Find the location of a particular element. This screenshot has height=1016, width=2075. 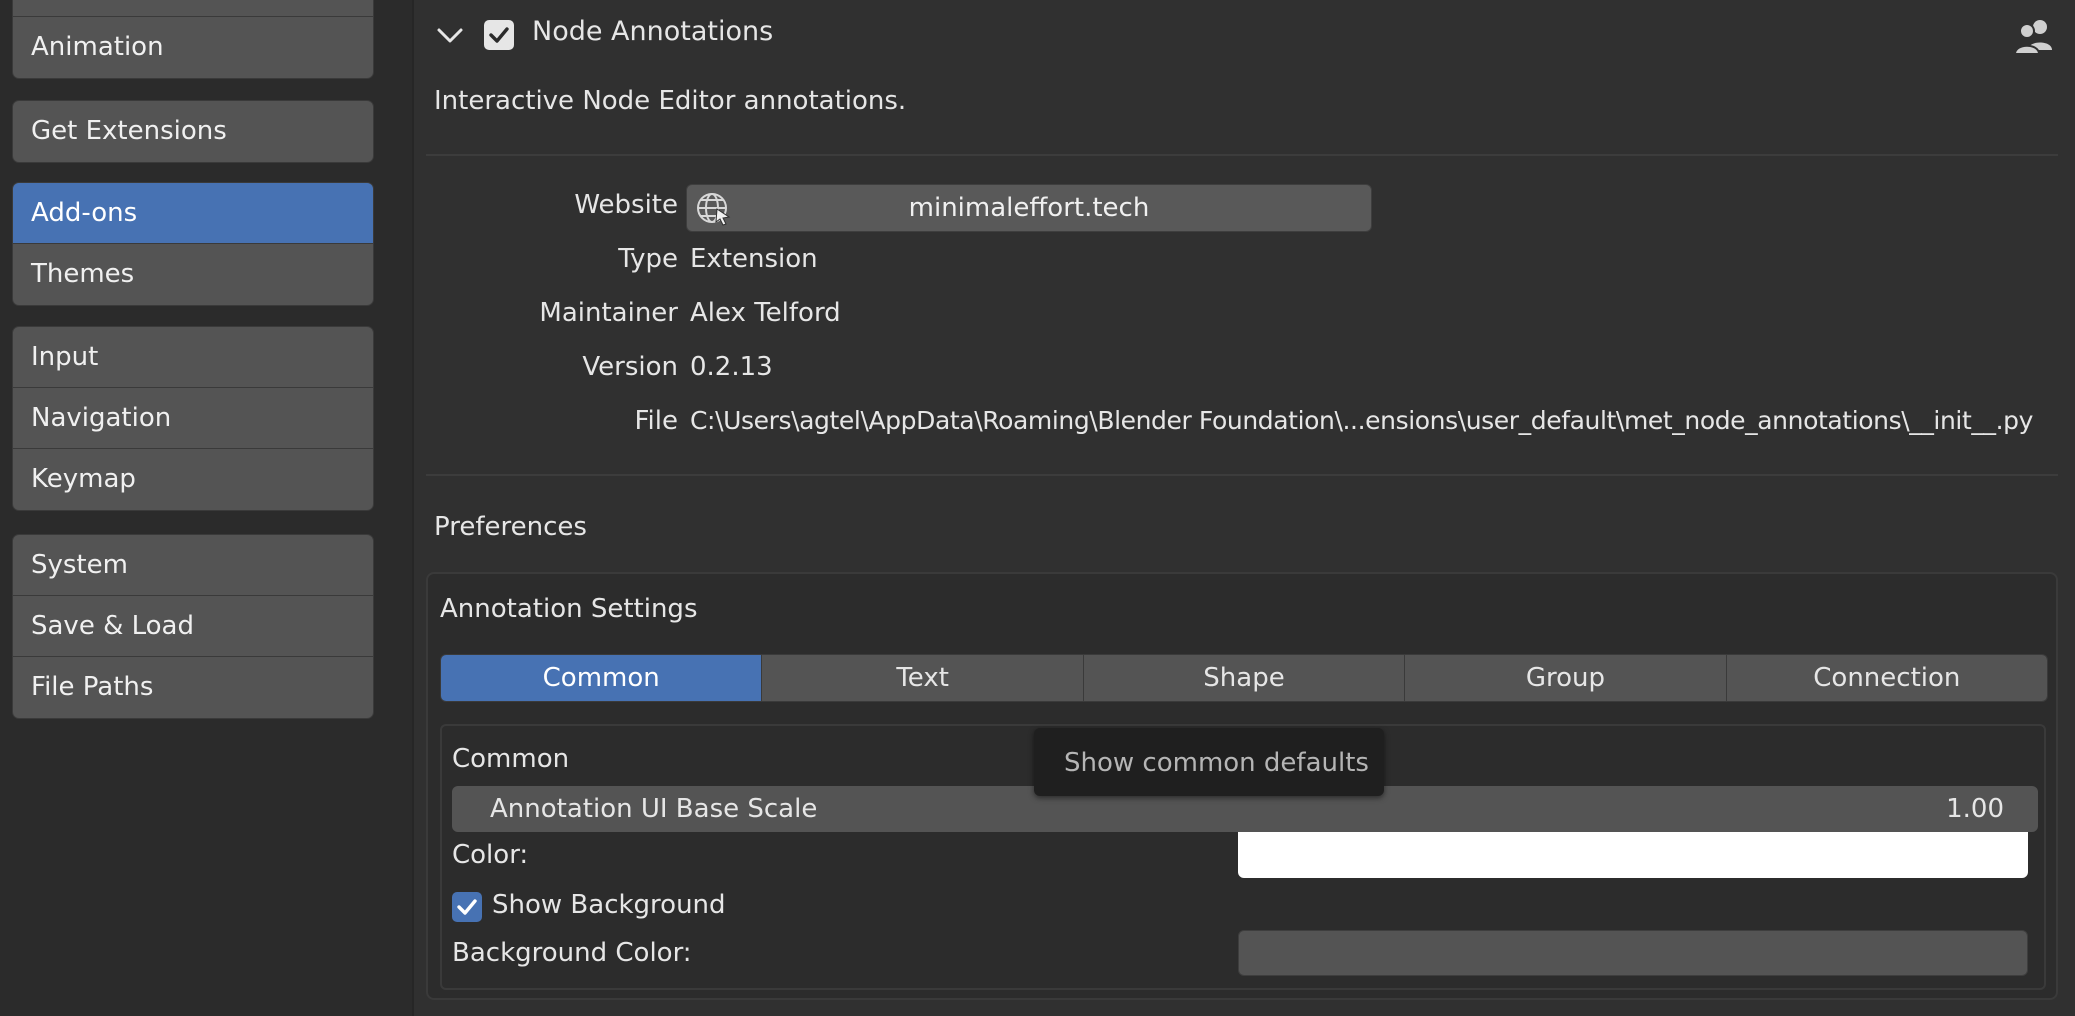

show-background-label: Show Background is located at coordinates (609, 905).